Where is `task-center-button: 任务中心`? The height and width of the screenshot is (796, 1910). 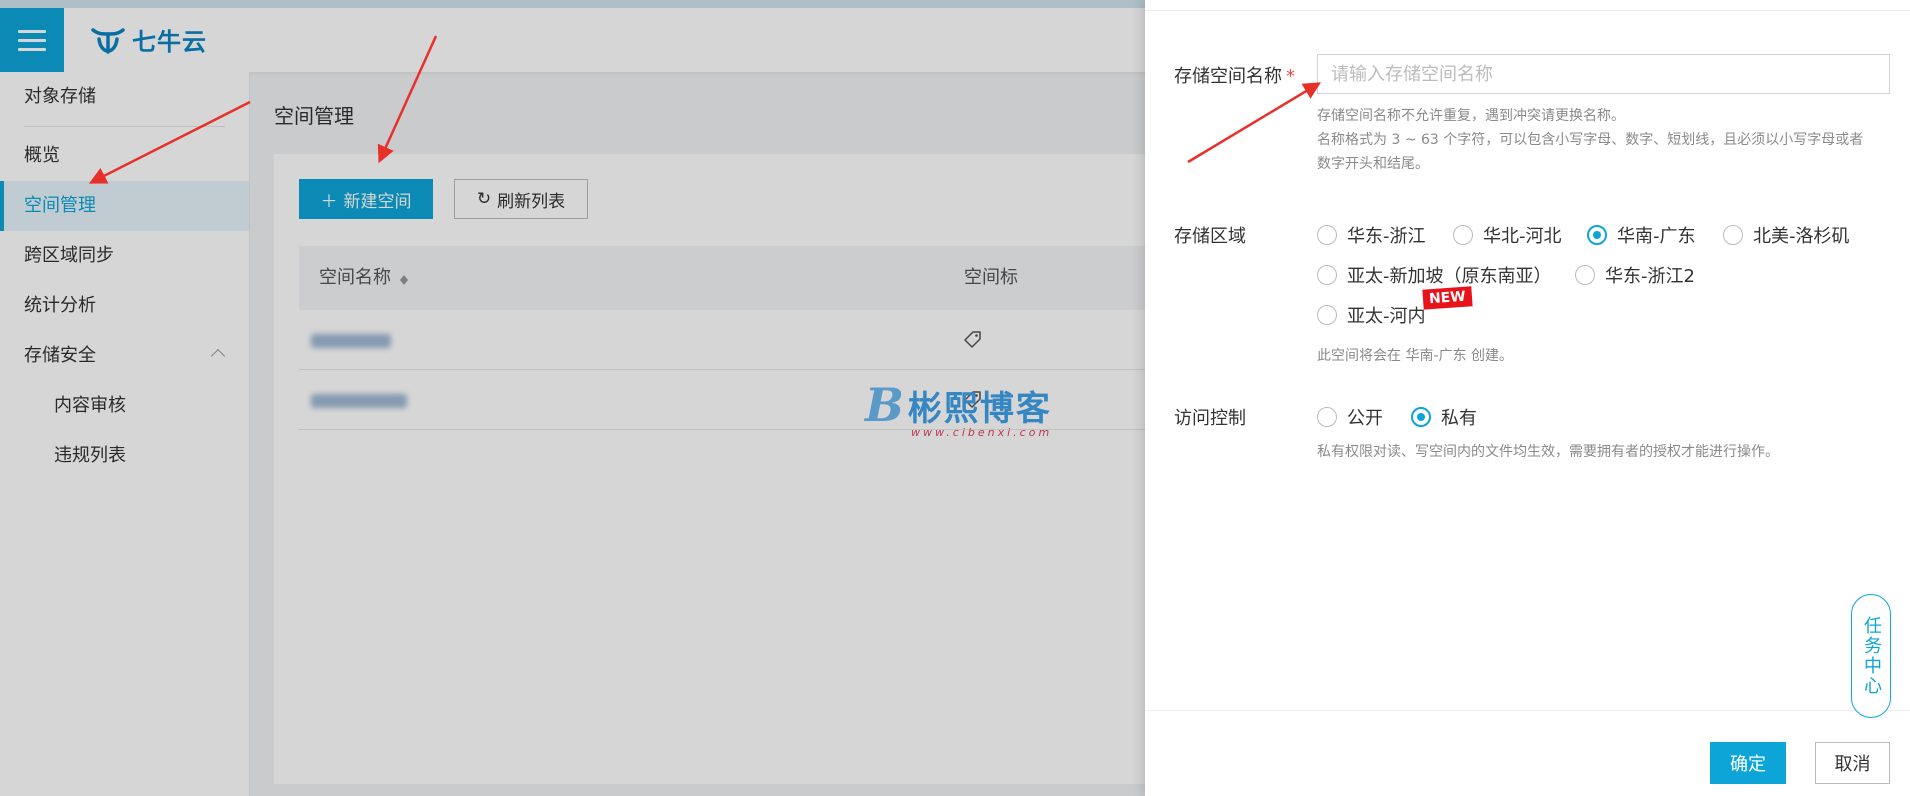
task-center-button: 任务中心 is located at coordinates (1871, 656).